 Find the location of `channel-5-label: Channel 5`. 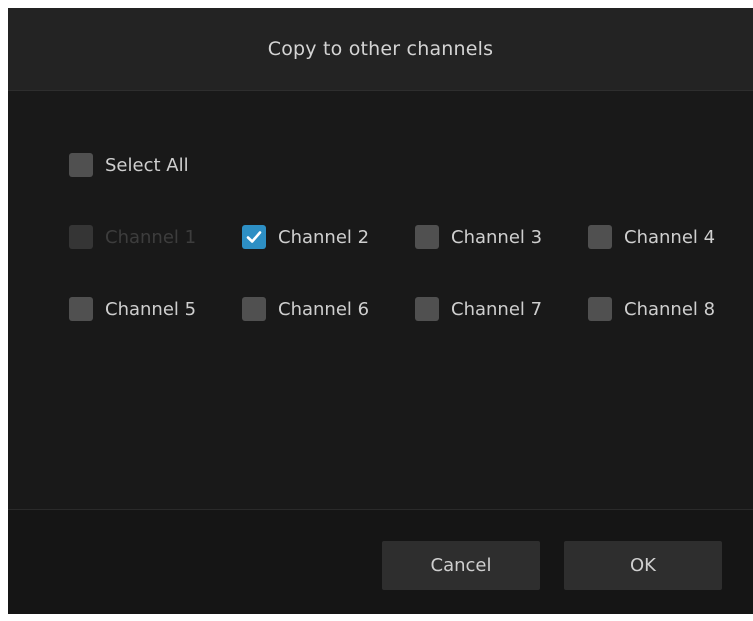

channel-5-label: Channel 5 is located at coordinates (151, 309).